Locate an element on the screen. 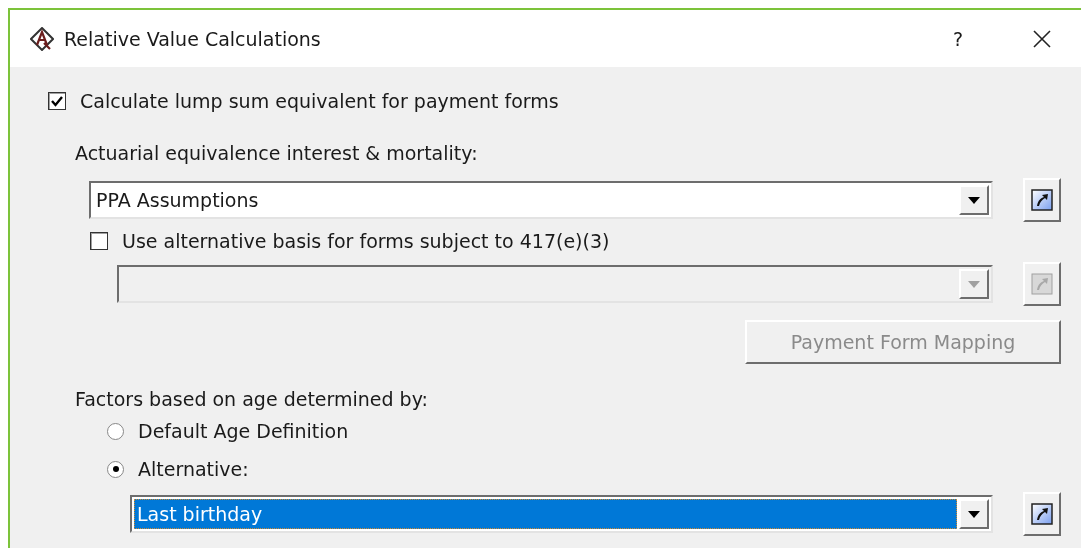  checkbox-label: Calculate lump sum equivalent for payment forms is located at coordinates (319, 101).